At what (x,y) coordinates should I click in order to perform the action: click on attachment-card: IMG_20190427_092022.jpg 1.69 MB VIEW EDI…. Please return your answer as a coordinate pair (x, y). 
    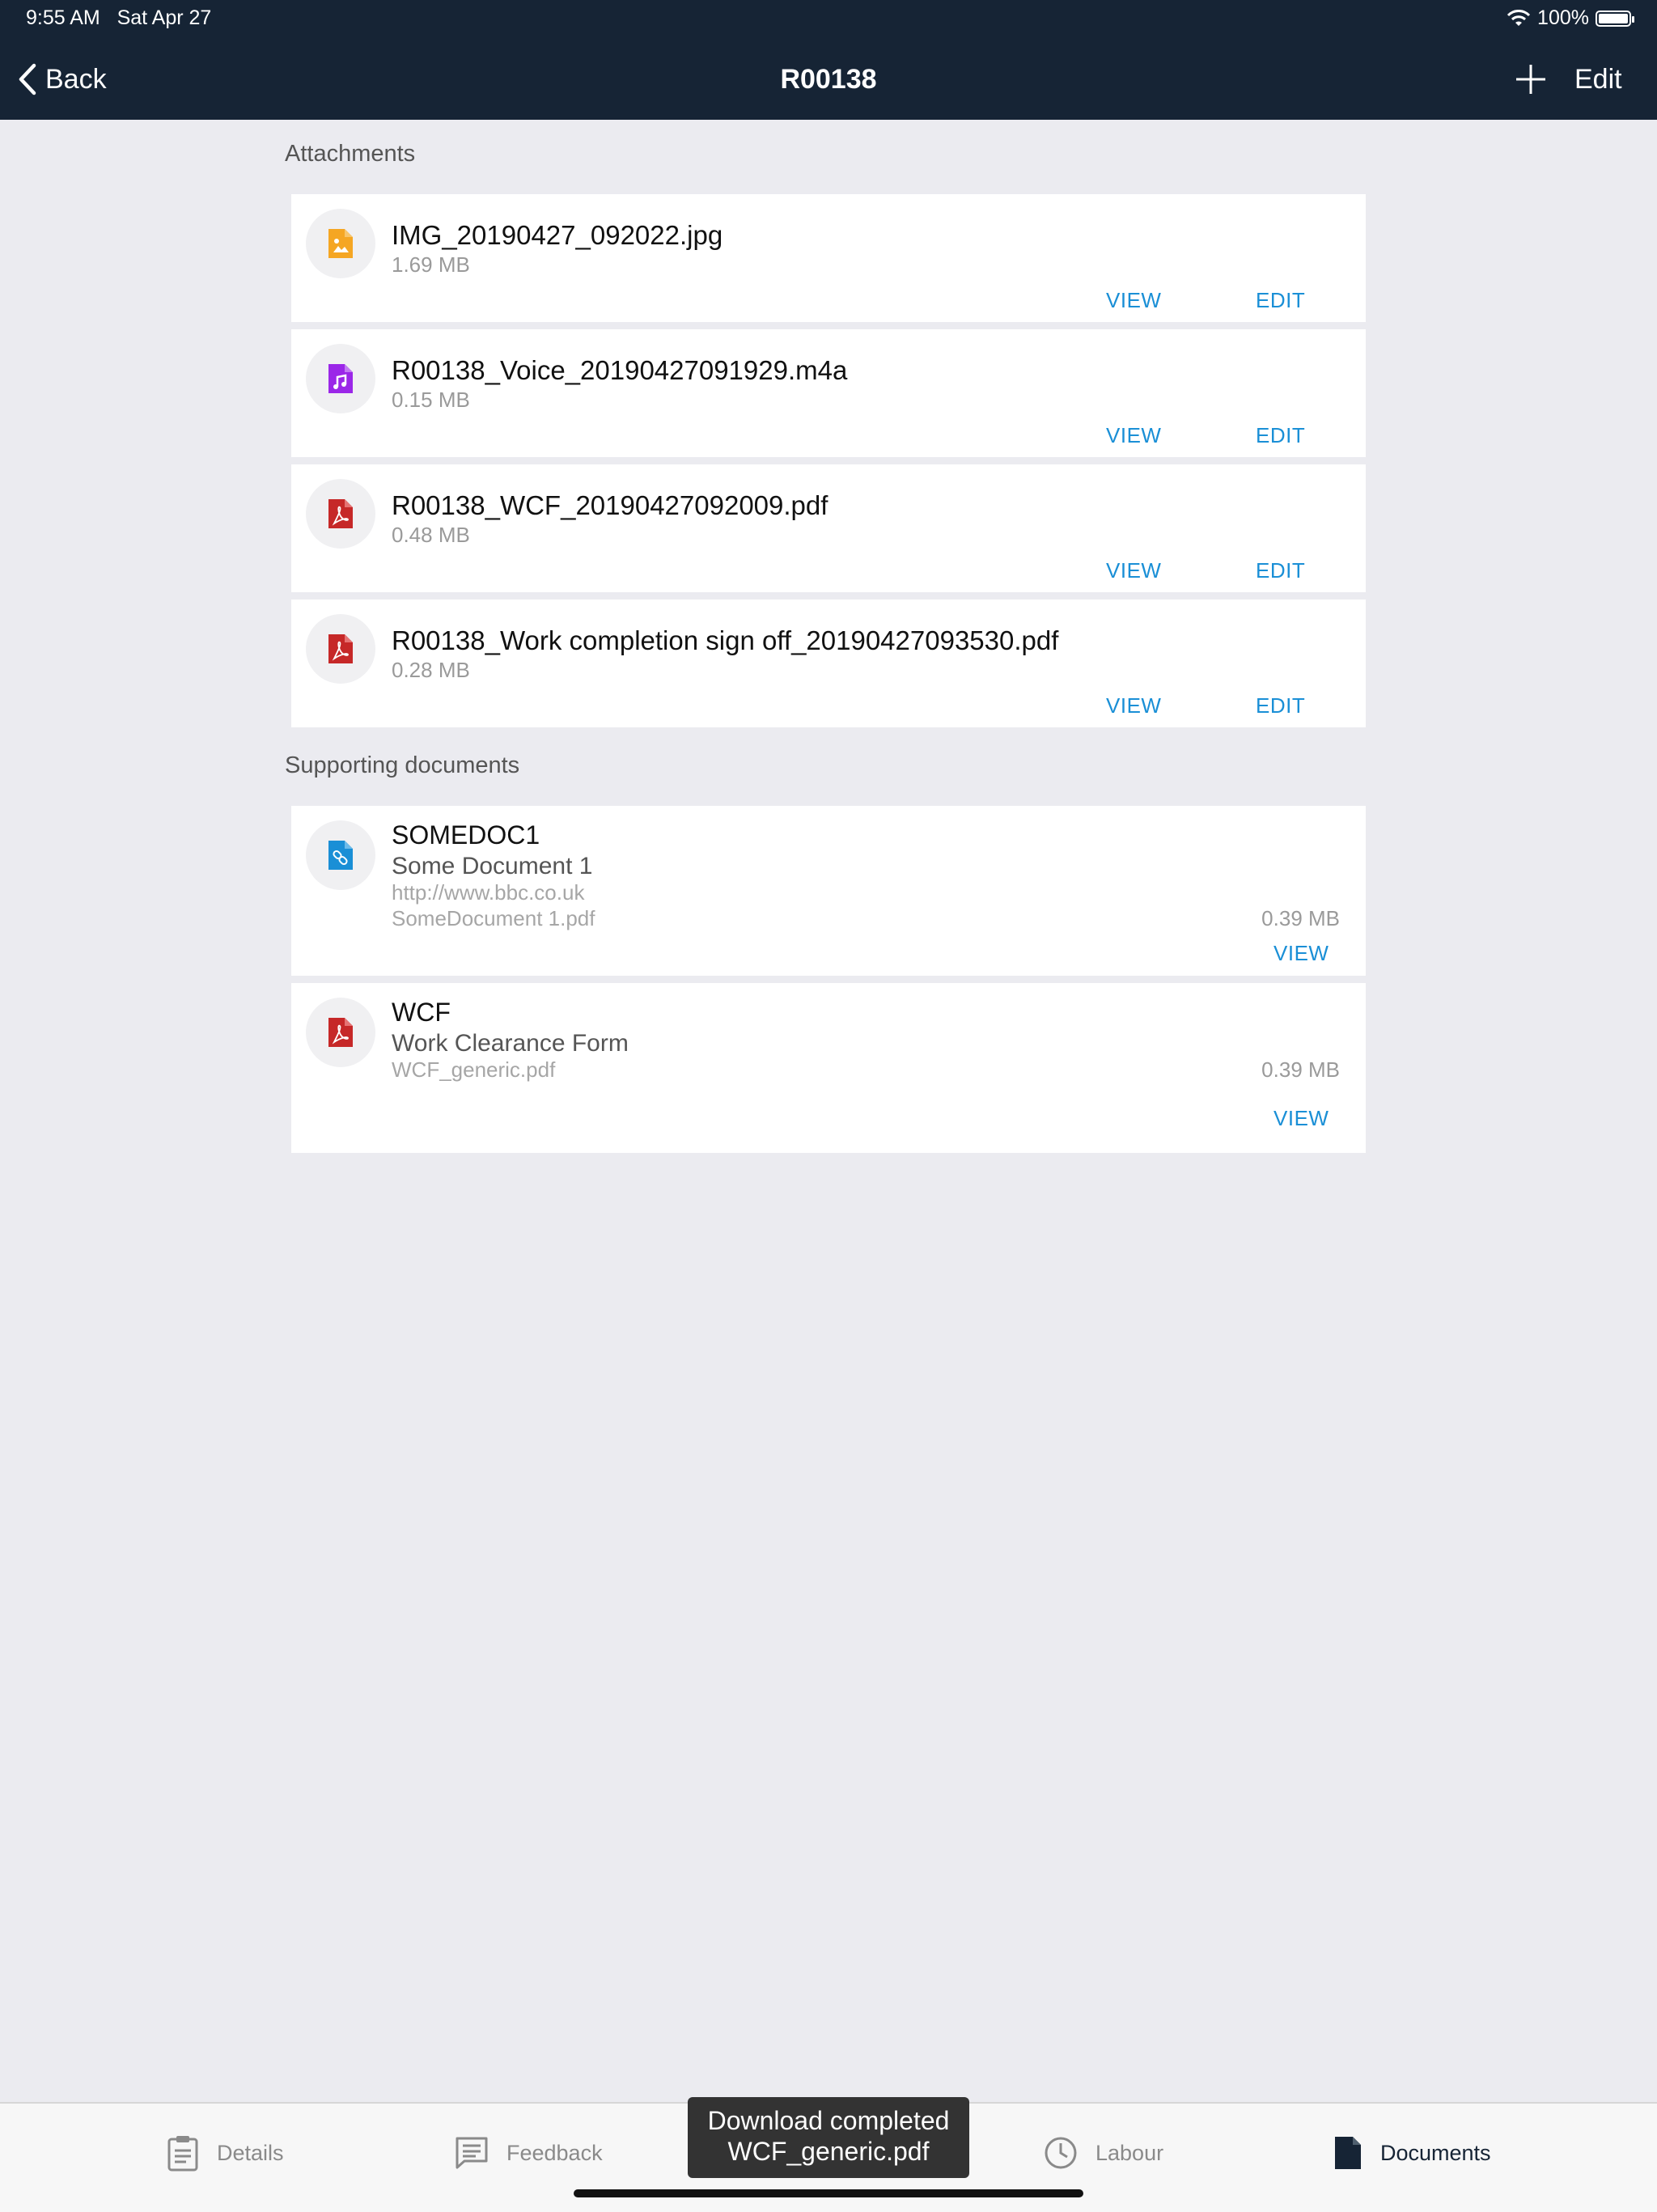
    Looking at the image, I should click on (828, 258).